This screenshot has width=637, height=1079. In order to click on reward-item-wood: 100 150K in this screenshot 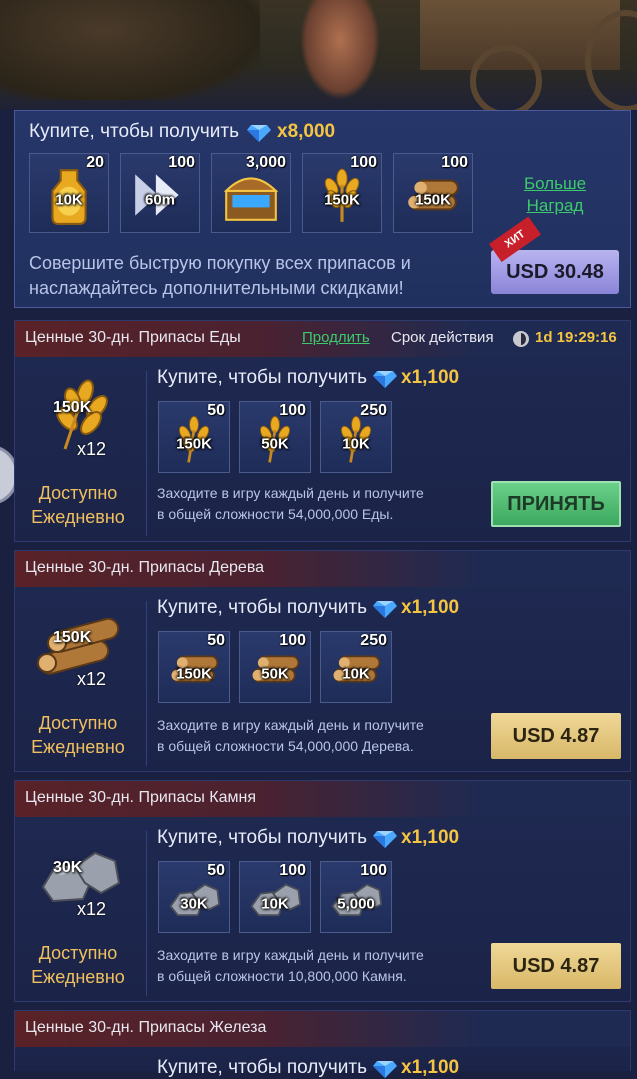, I will do `click(433, 193)`.